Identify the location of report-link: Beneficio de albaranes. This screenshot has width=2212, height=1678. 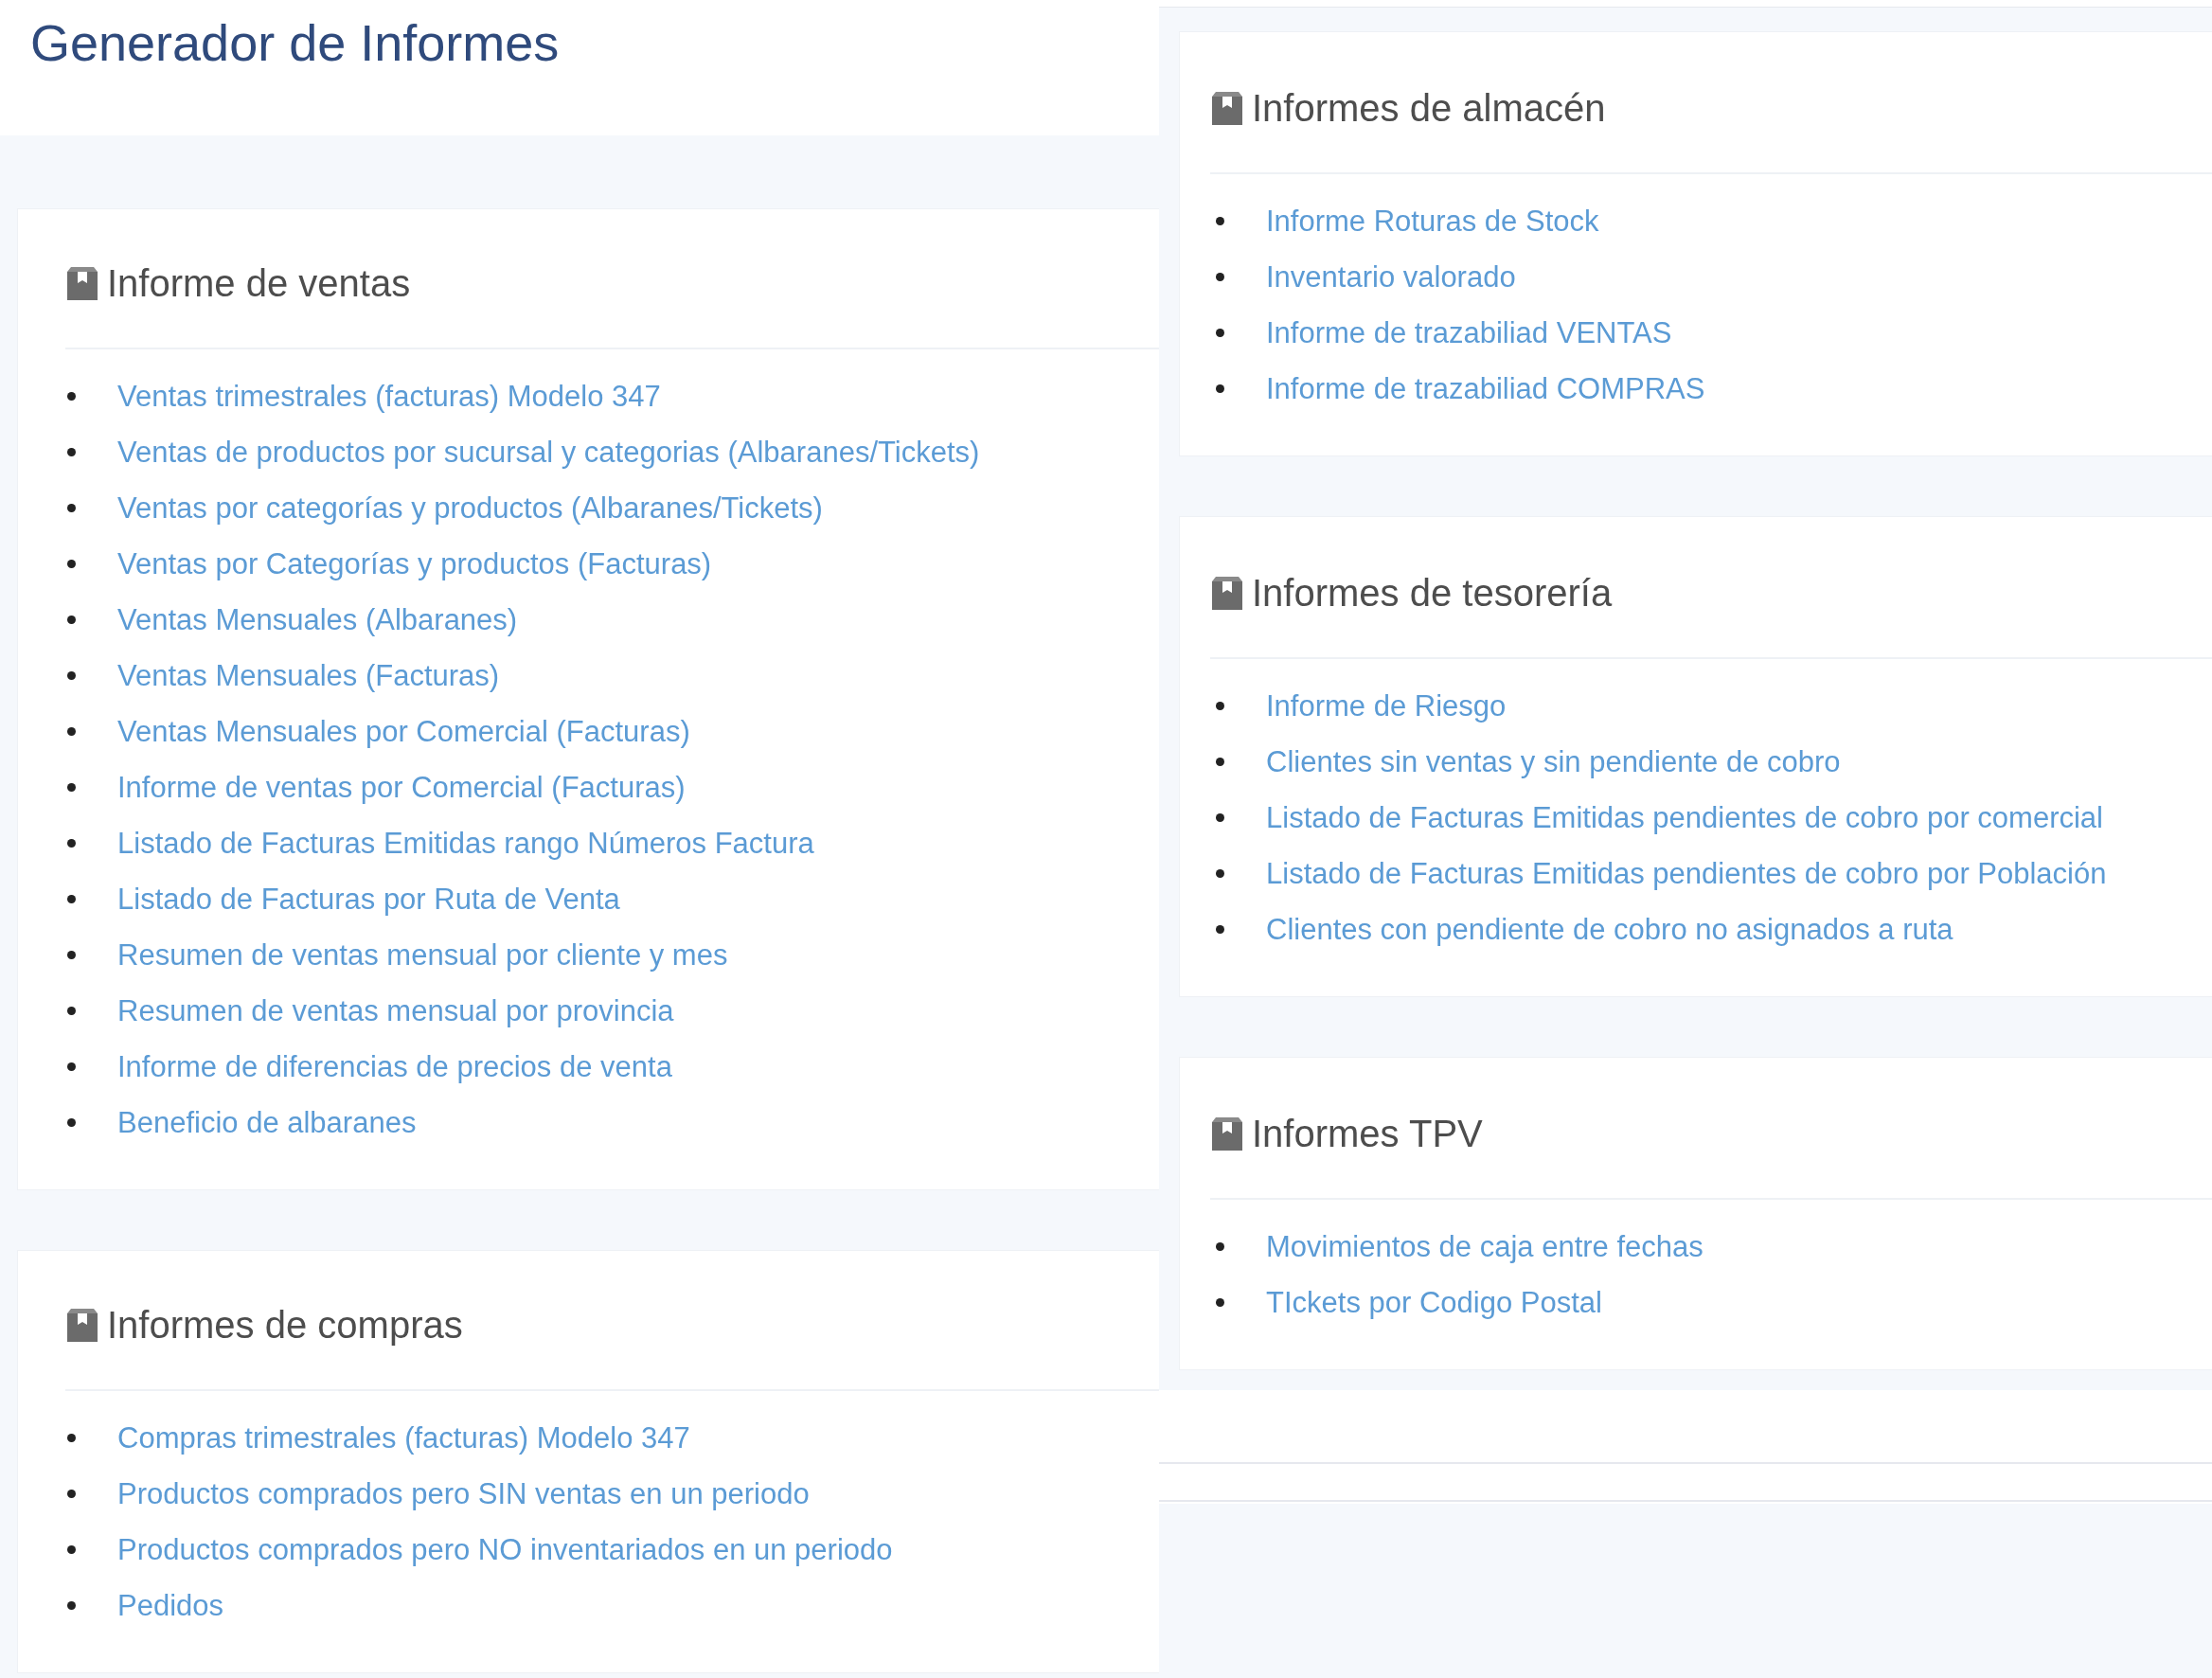
(267, 1122).